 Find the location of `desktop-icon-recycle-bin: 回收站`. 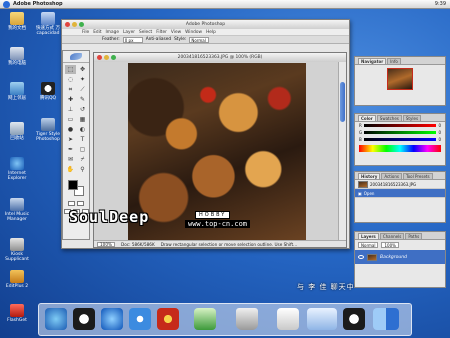

desktop-icon-recycle-bin: 回收站 is located at coordinates (17, 131).